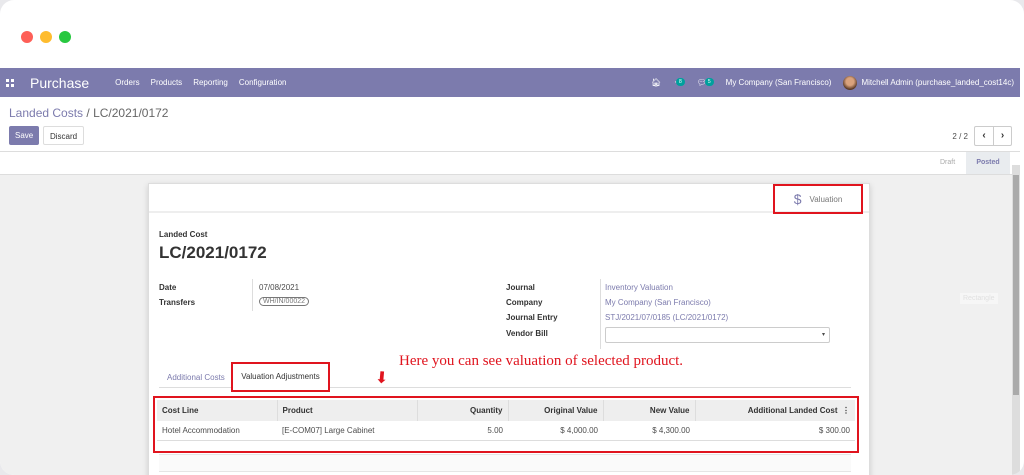 This screenshot has height=475, width=1024. What do you see at coordinates (826, 199) in the screenshot?
I see `valuation-label: Valuation` at bounding box center [826, 199].